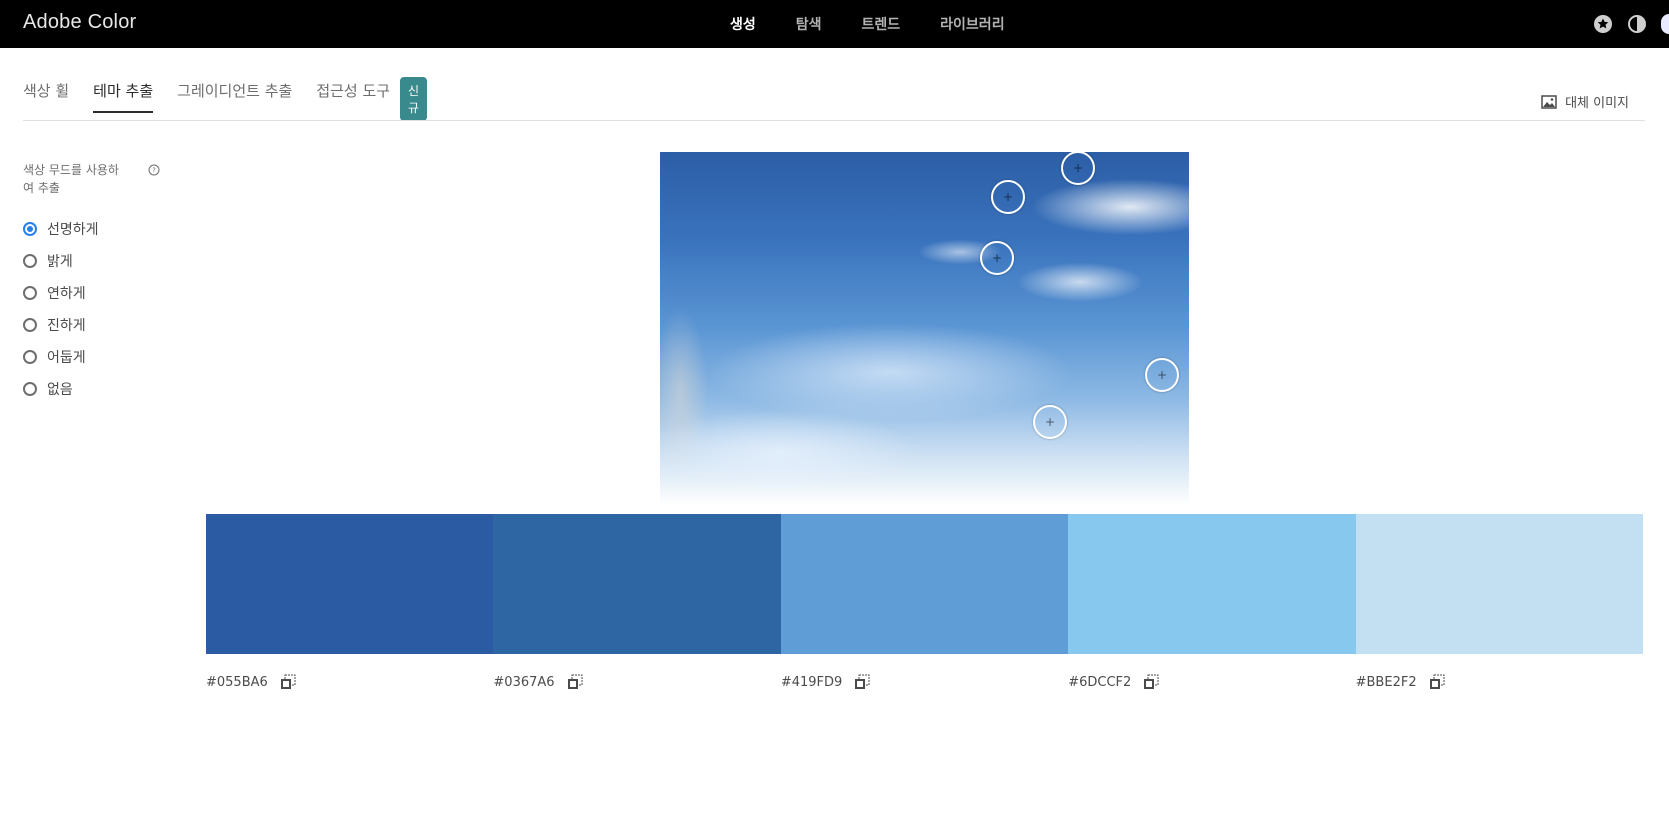 This screenshot has height=813, width=1669. Describe the element at coordinates (71, 179) in the screenshot. I see `color-mood-label: 색상 무드를 사용하여 추출` at that location.